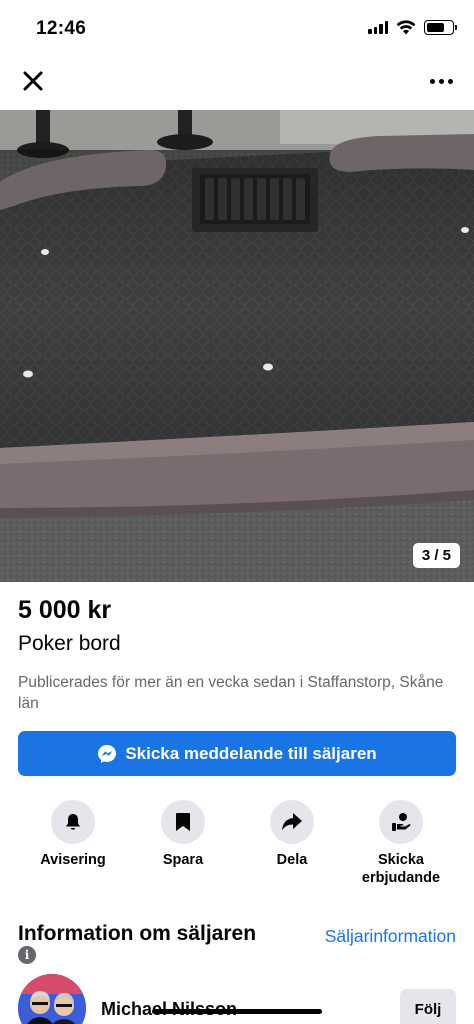 The width and height of the screenshot is (474, 1024). I want to click on more-icon, so click(432, 81).